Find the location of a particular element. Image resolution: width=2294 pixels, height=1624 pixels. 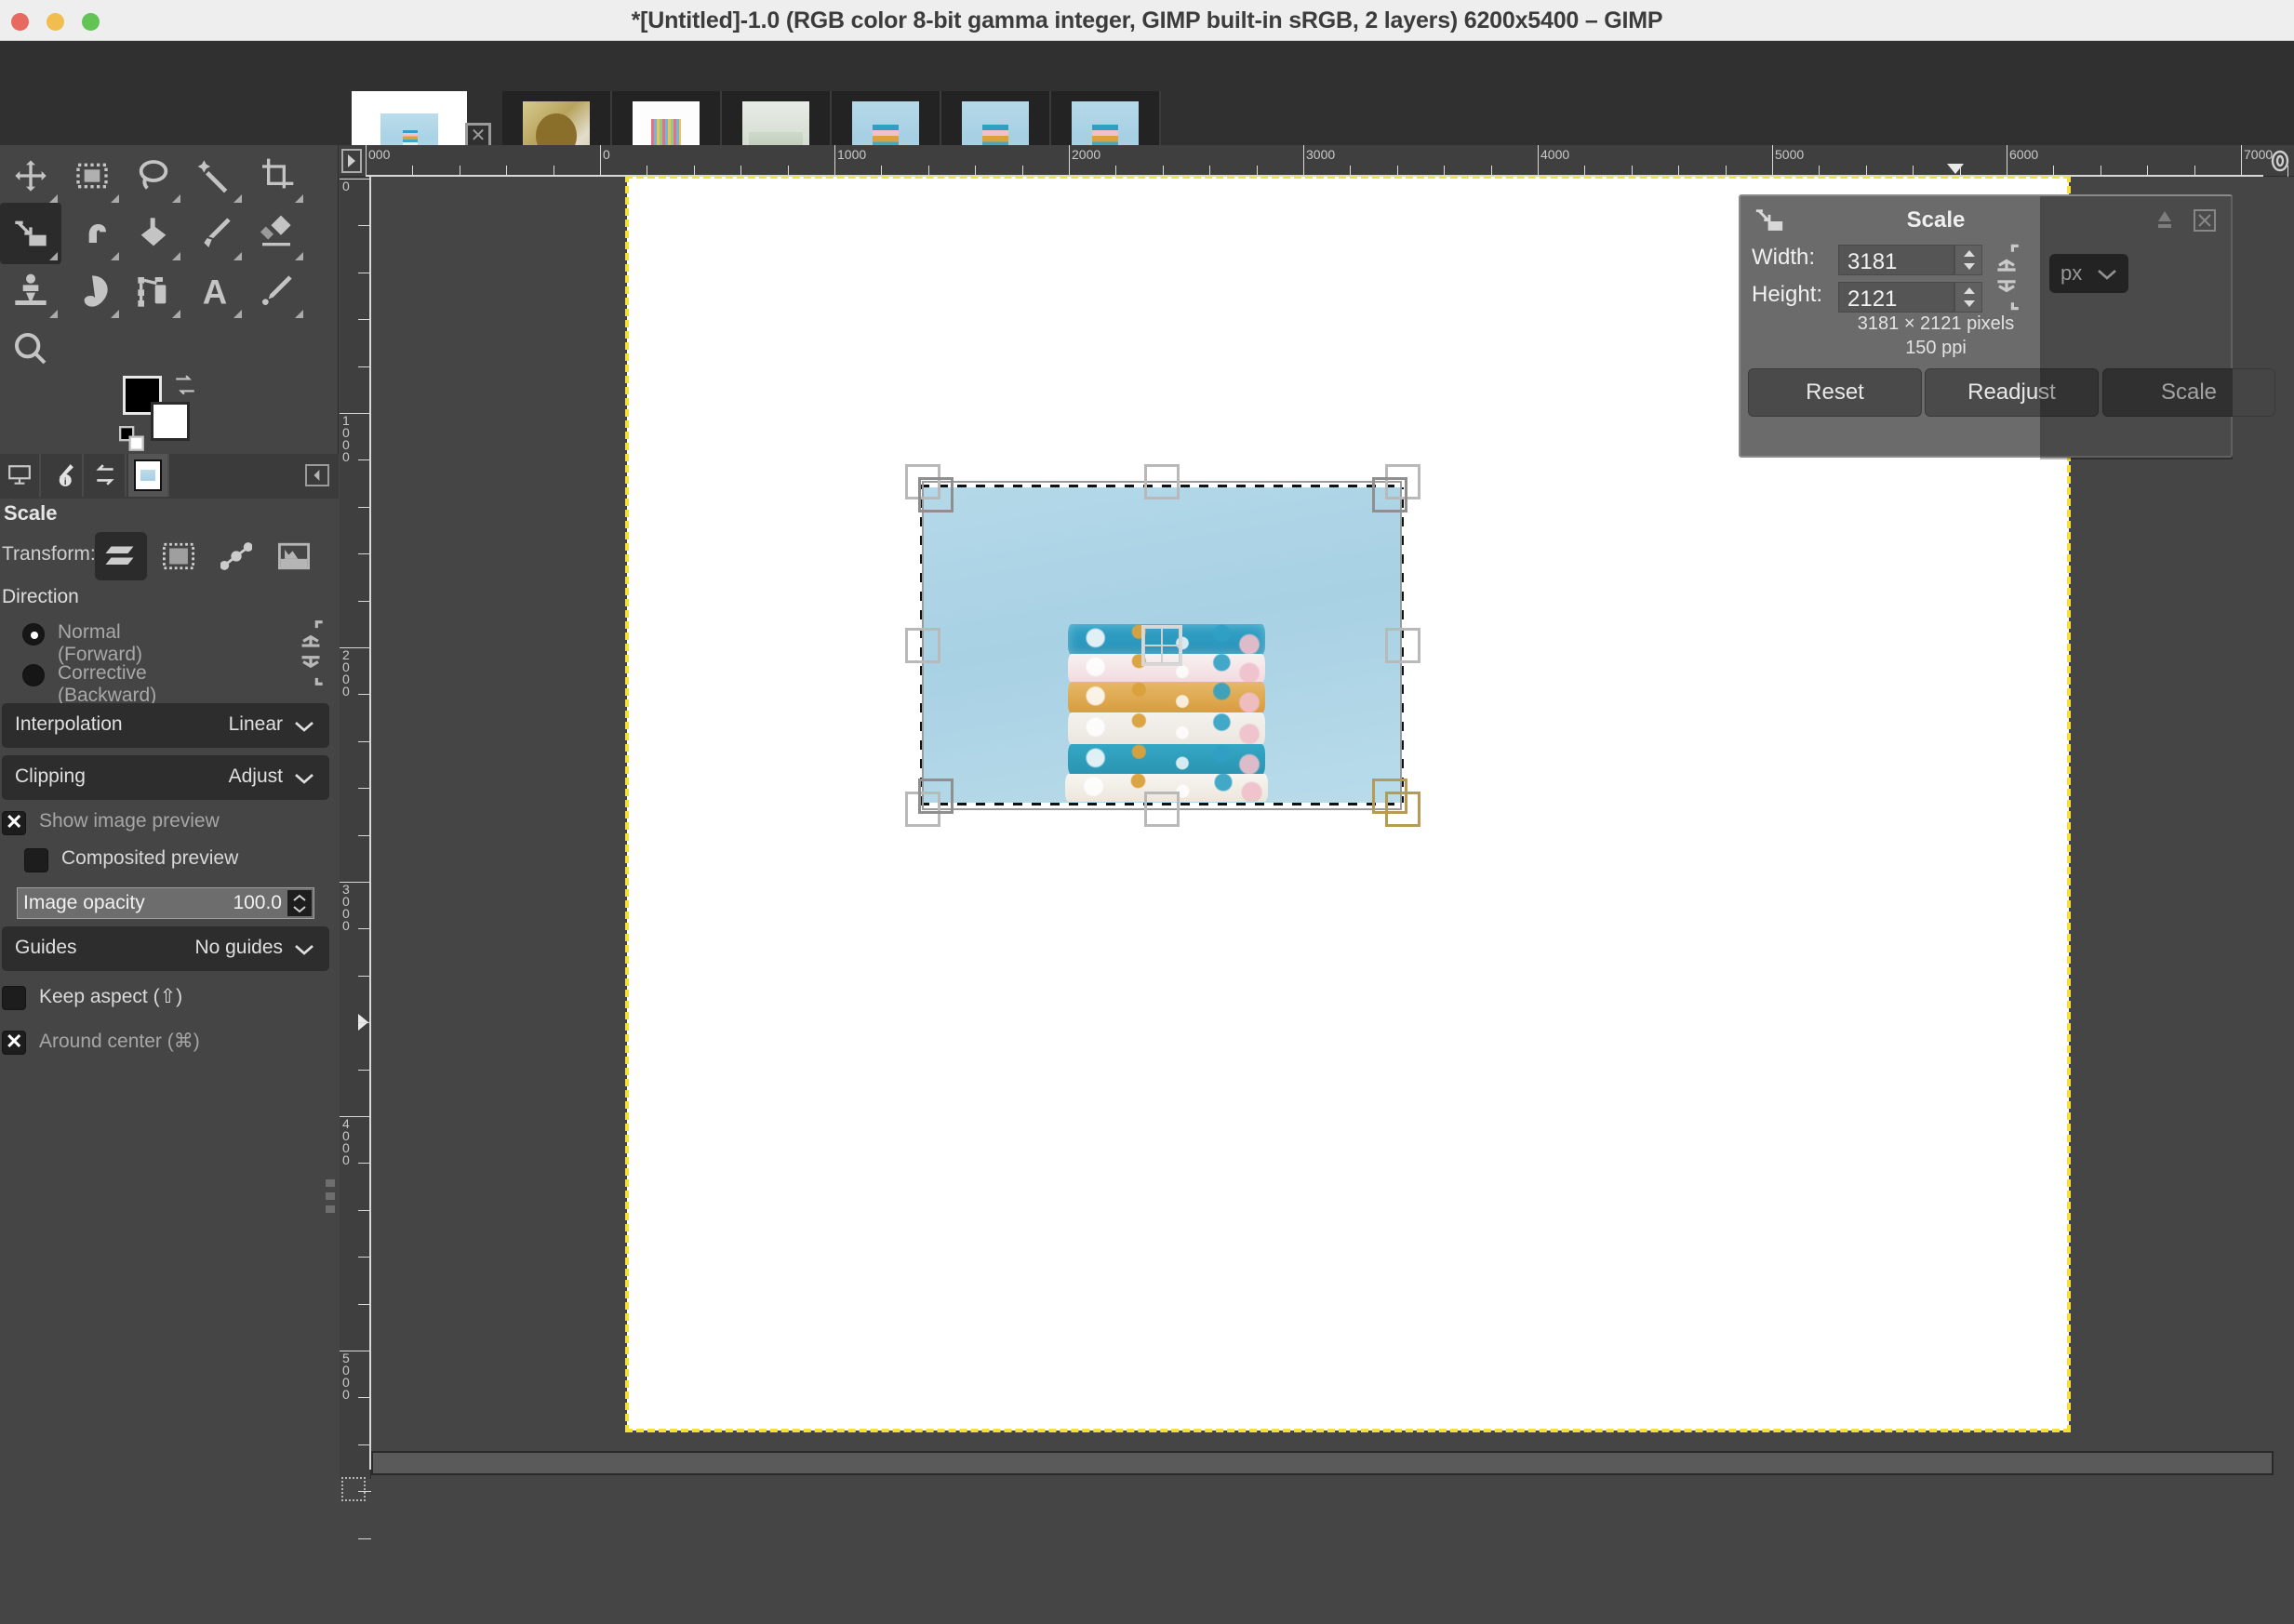

smudge-tool is located at coordinates (92, 291).